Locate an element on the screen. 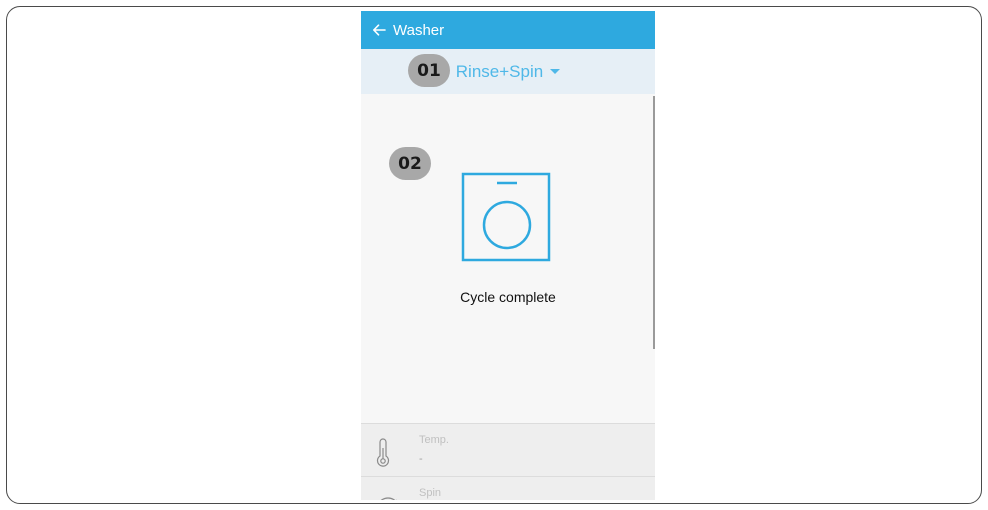 This screenshot has height=510, width=988. spin-setting-row: Spin is located at coordinates (508, 488).